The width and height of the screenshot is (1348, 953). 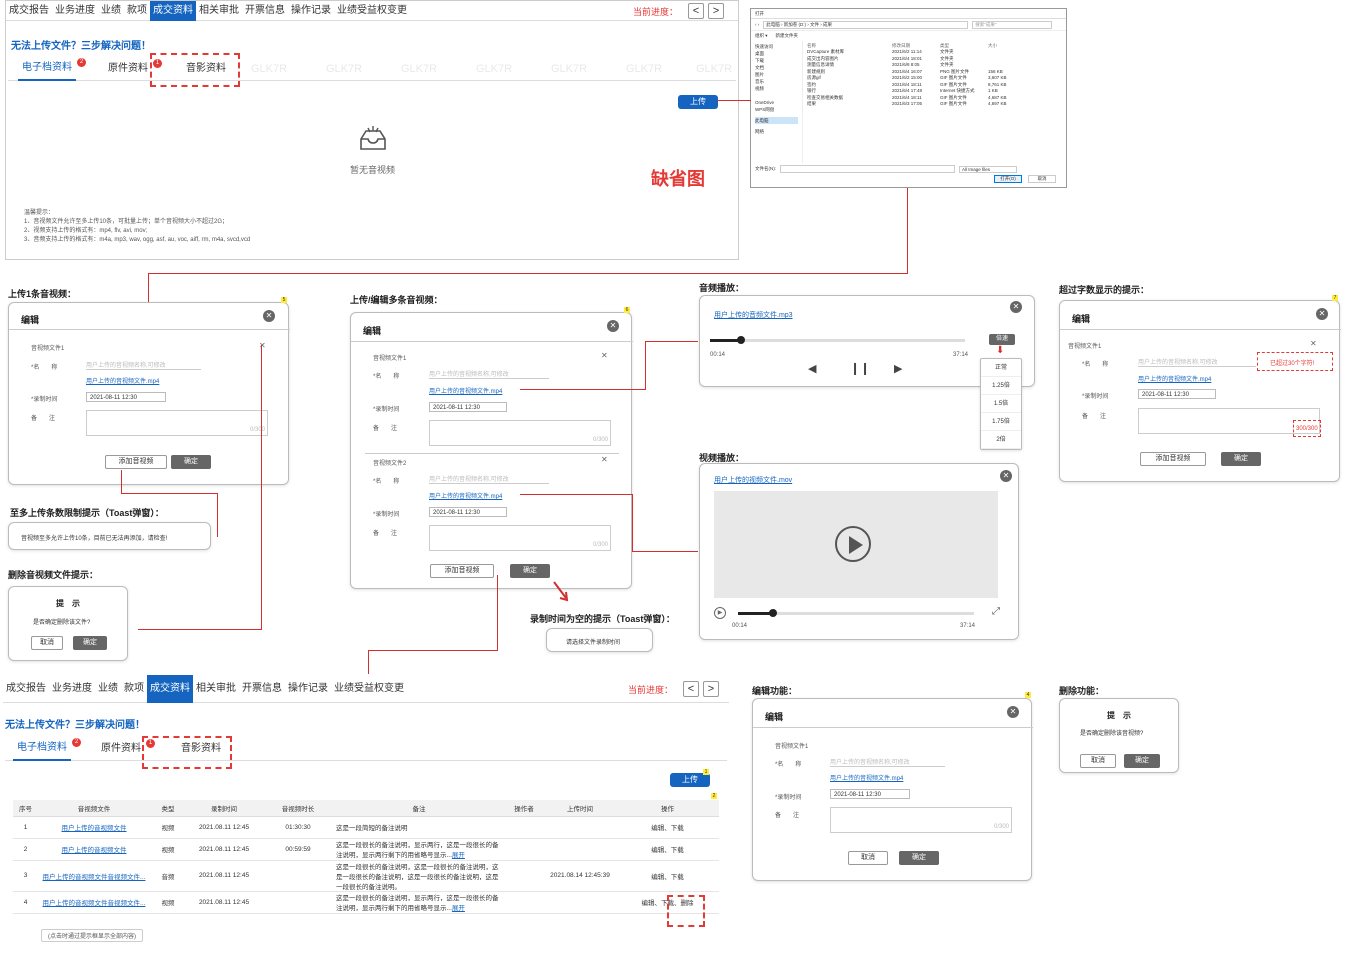 I want to click on audio-progress-track, so click(x=837, y=340).